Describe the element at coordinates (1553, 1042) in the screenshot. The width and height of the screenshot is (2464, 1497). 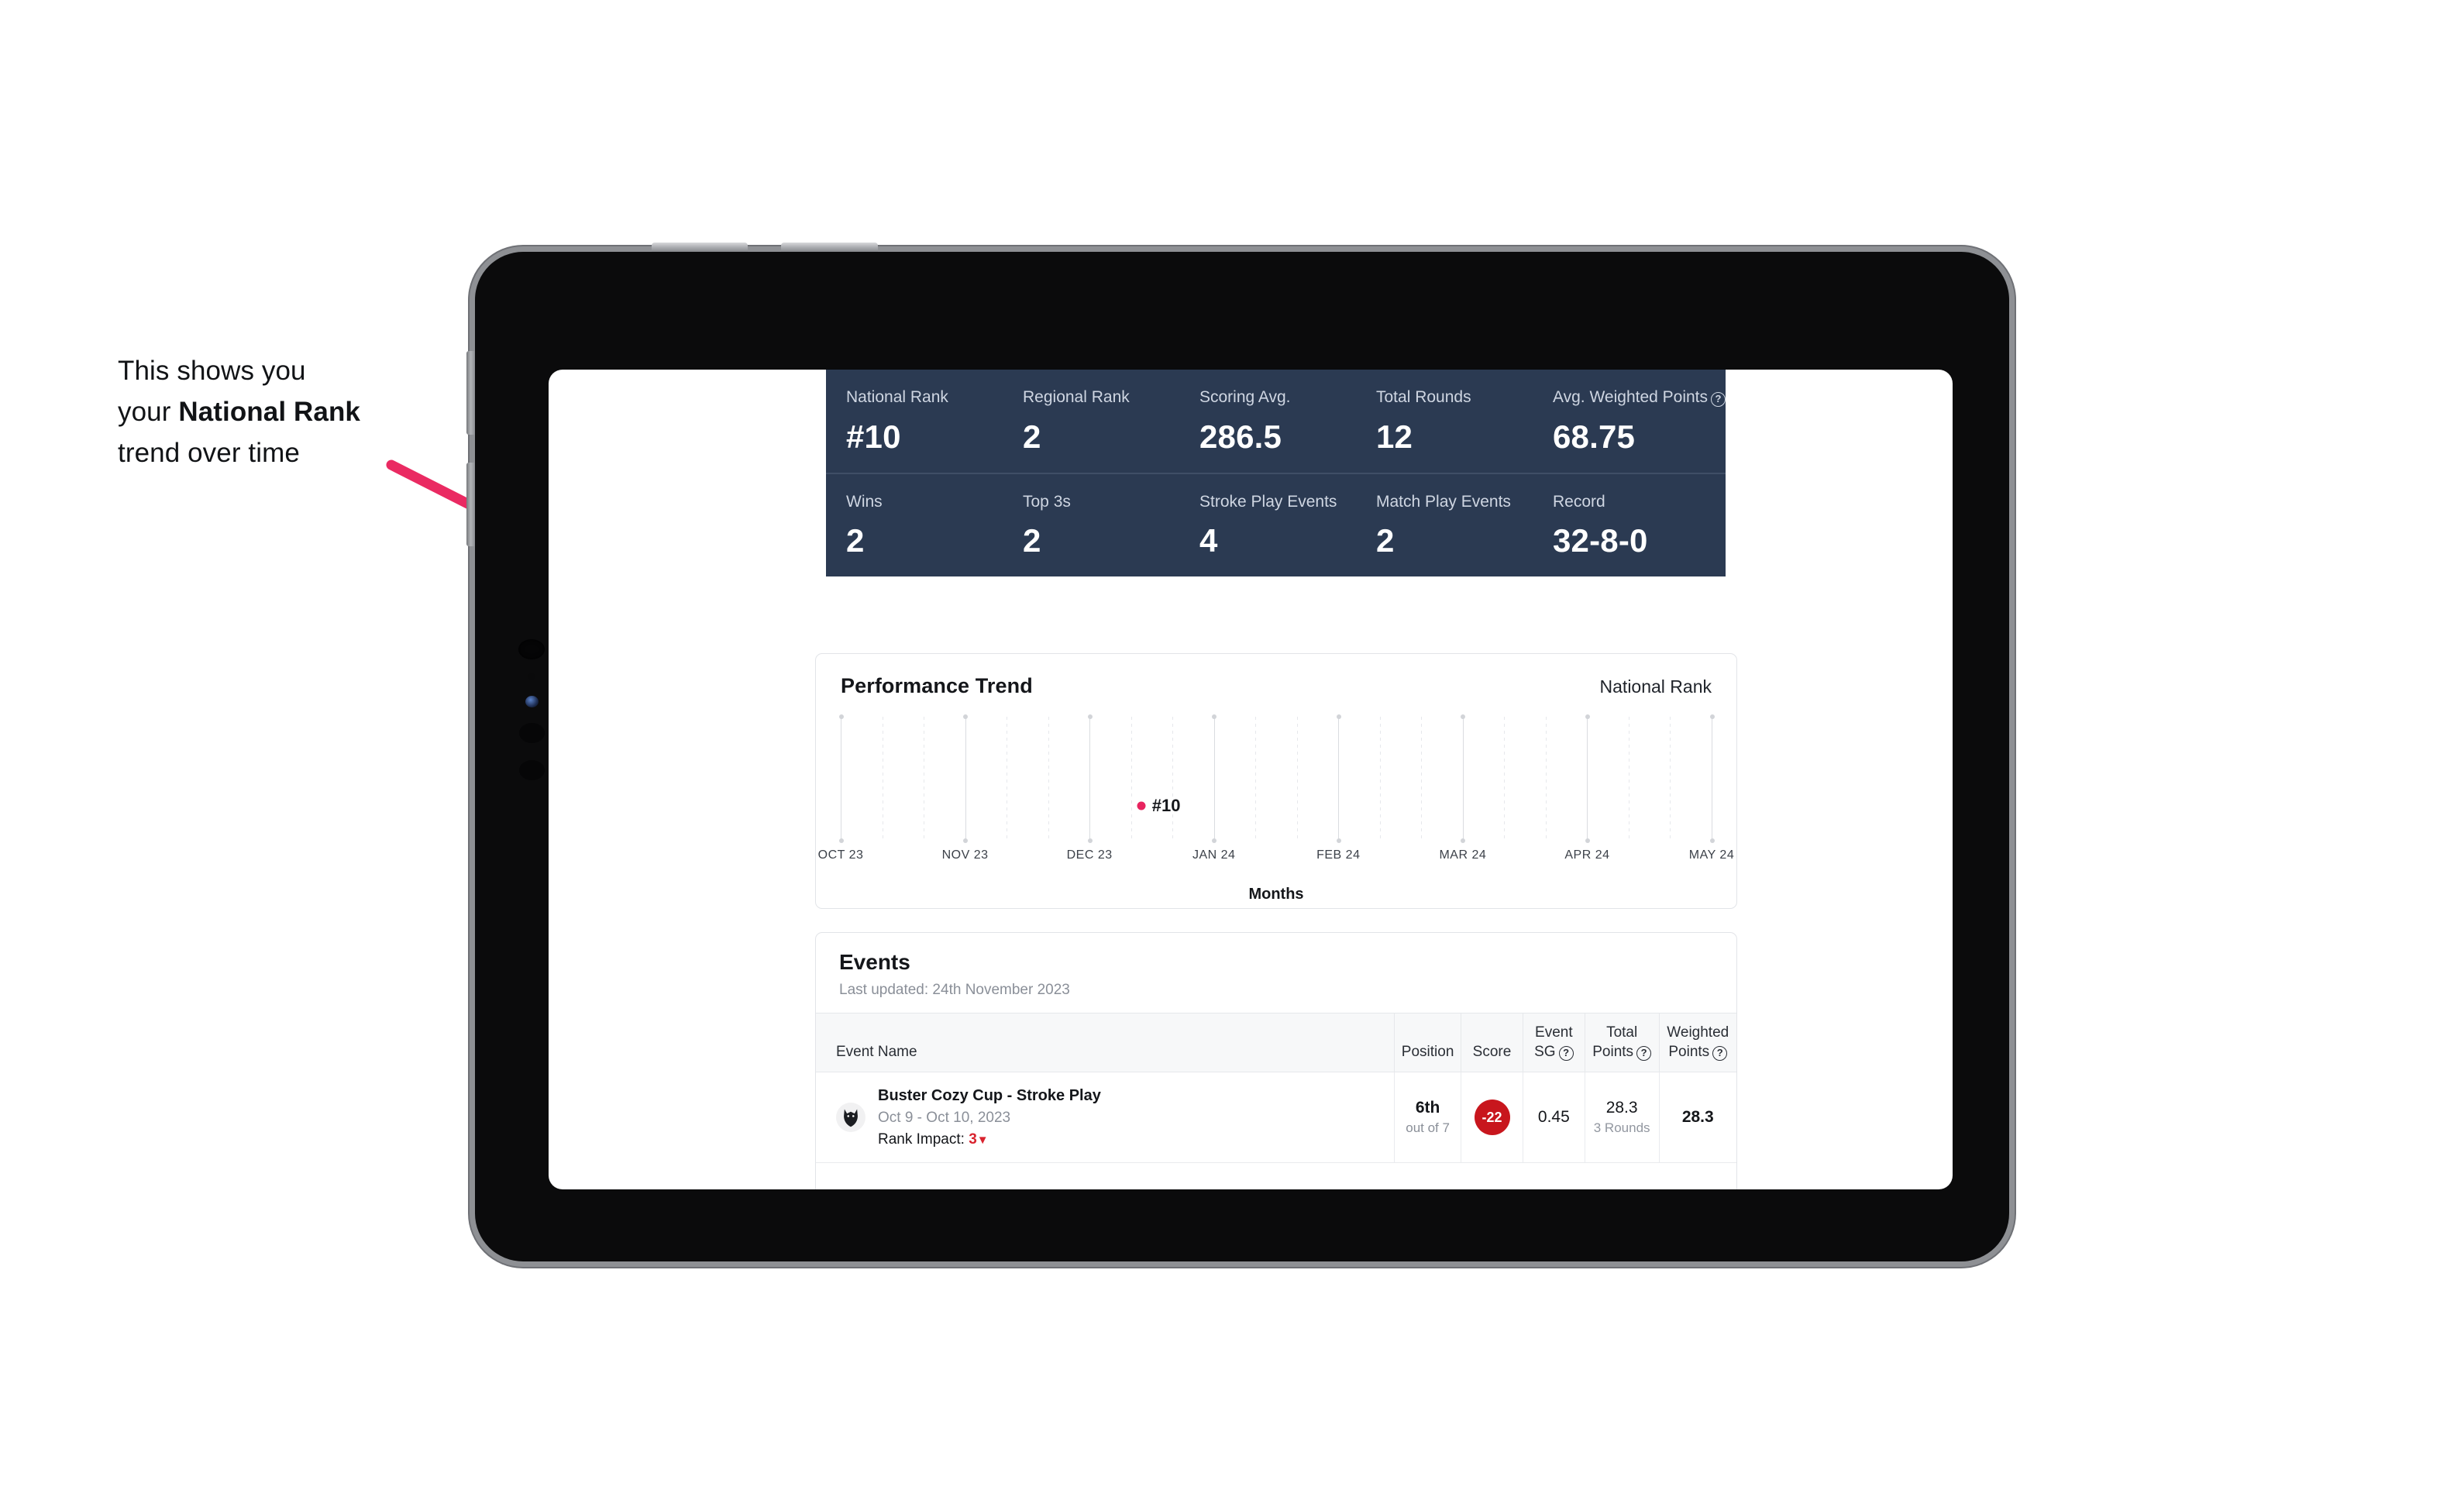
I see `column-header-event-sg: Event SG?` at that location.